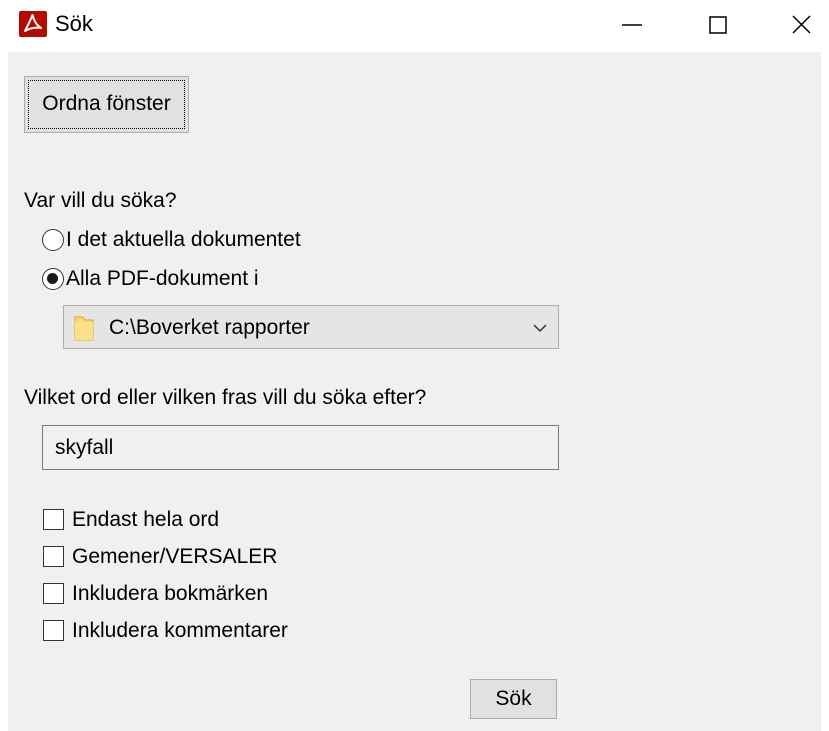  I want to click on maximize-icon, so click(718, 25).